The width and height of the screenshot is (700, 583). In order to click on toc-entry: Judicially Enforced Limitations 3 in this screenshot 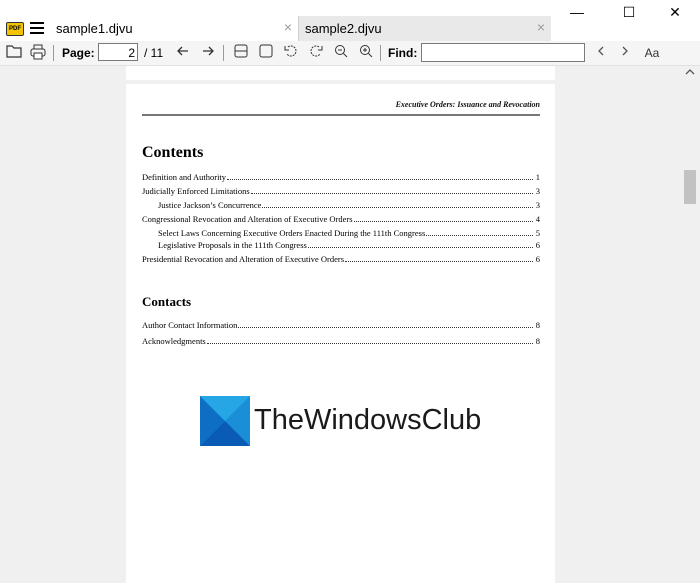, I will do `click(341, 189)`.